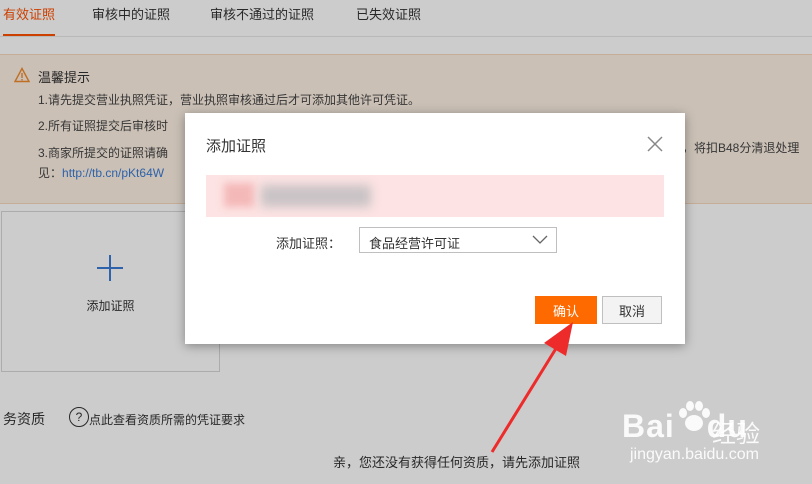  Describe the element at coordinates (736, 434) in the screenshot. I see `watermark-subtitle: 经验` at that location.